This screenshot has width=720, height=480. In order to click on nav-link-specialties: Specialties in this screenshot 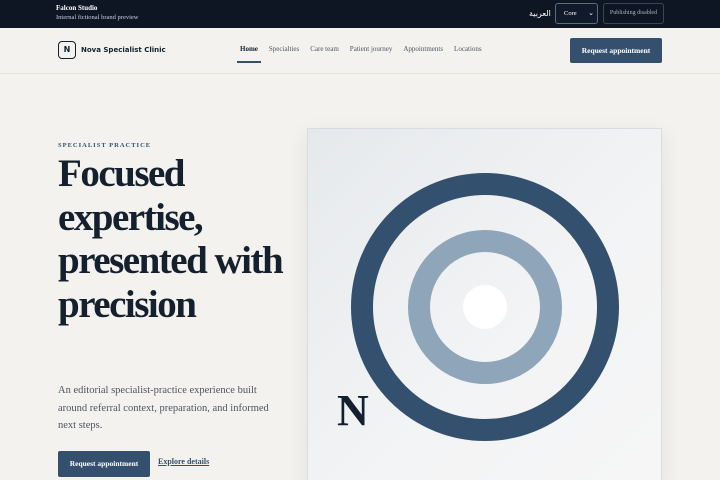, I will do `click(284, 49)`.